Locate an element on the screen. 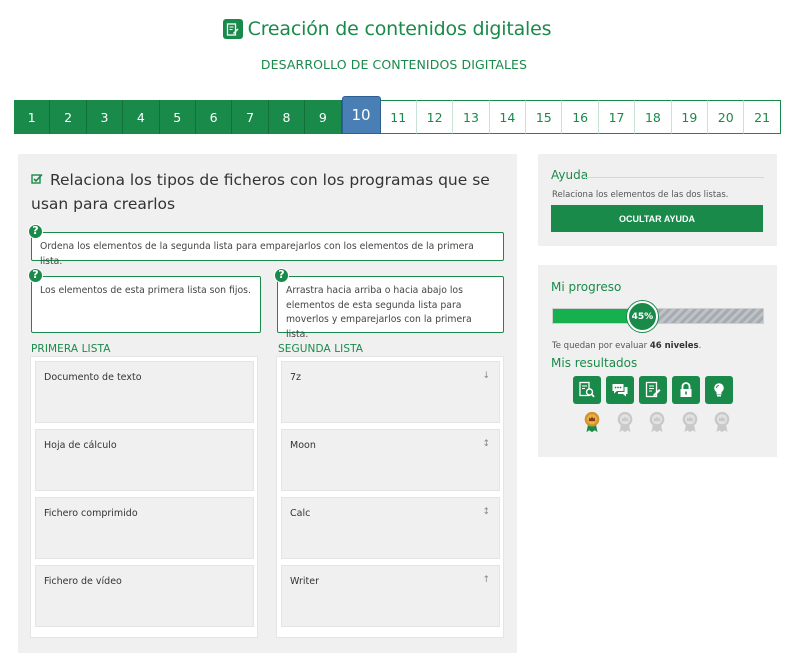 Image resolution: width=788 pixels, height=653 pixels. page-18: 18 is located at coordinates (653, 117).